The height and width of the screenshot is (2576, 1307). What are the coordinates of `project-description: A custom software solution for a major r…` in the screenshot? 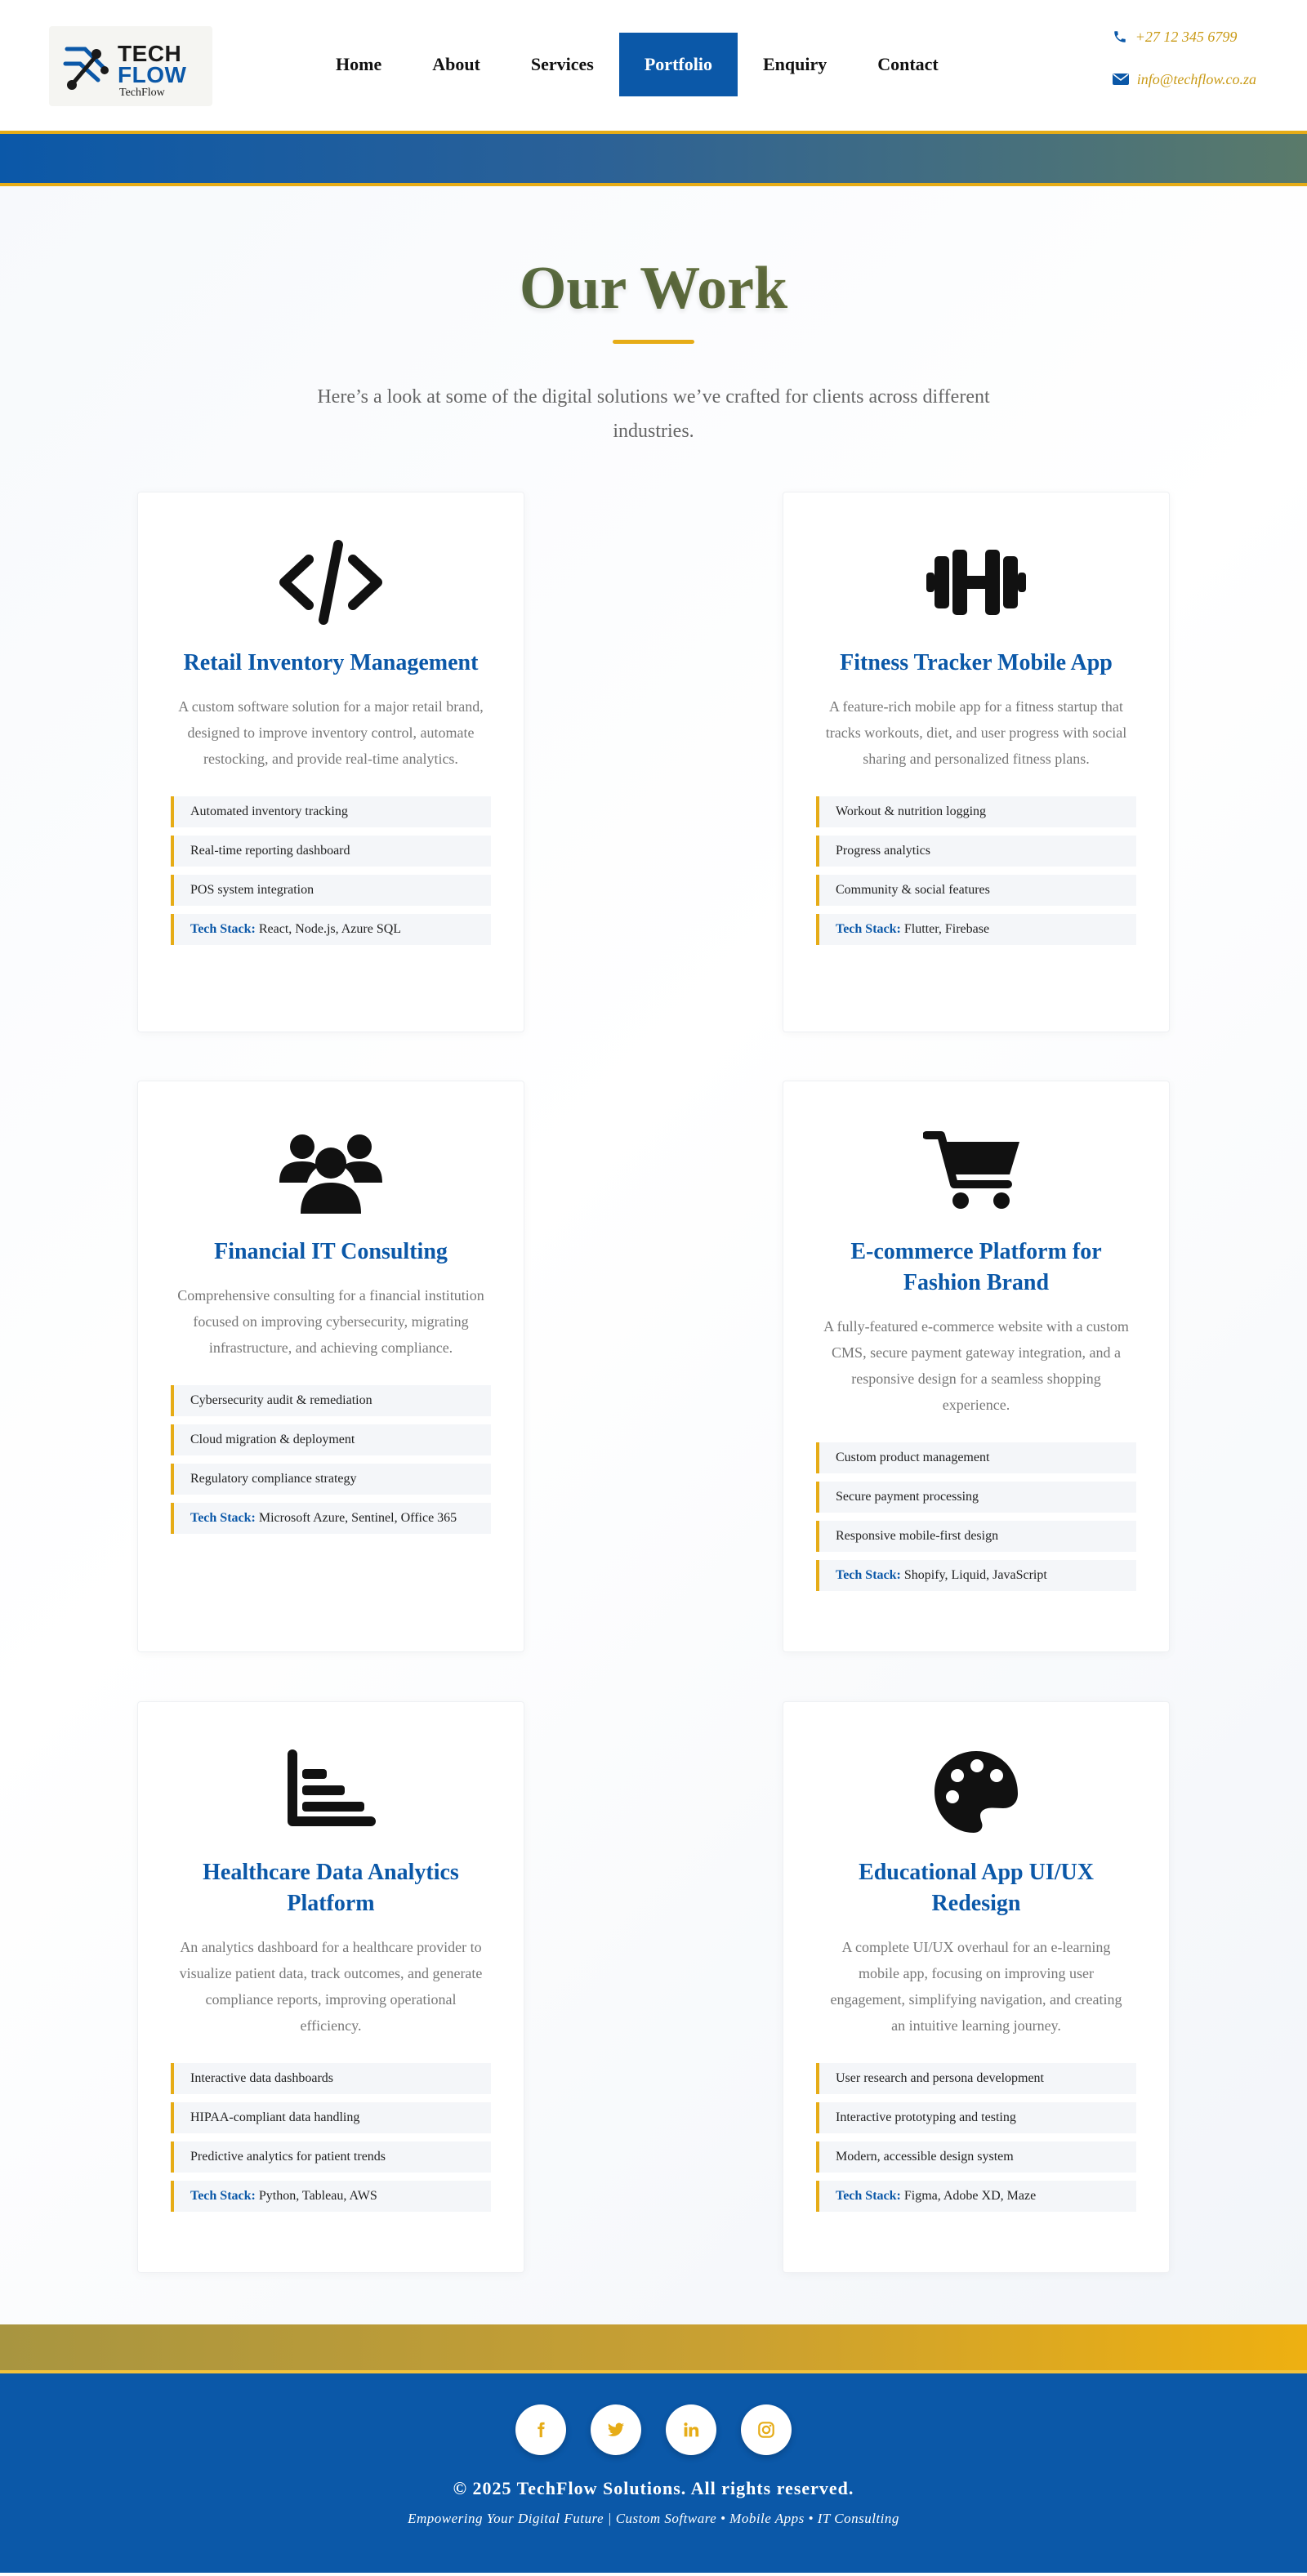 It's located at (331, 732).